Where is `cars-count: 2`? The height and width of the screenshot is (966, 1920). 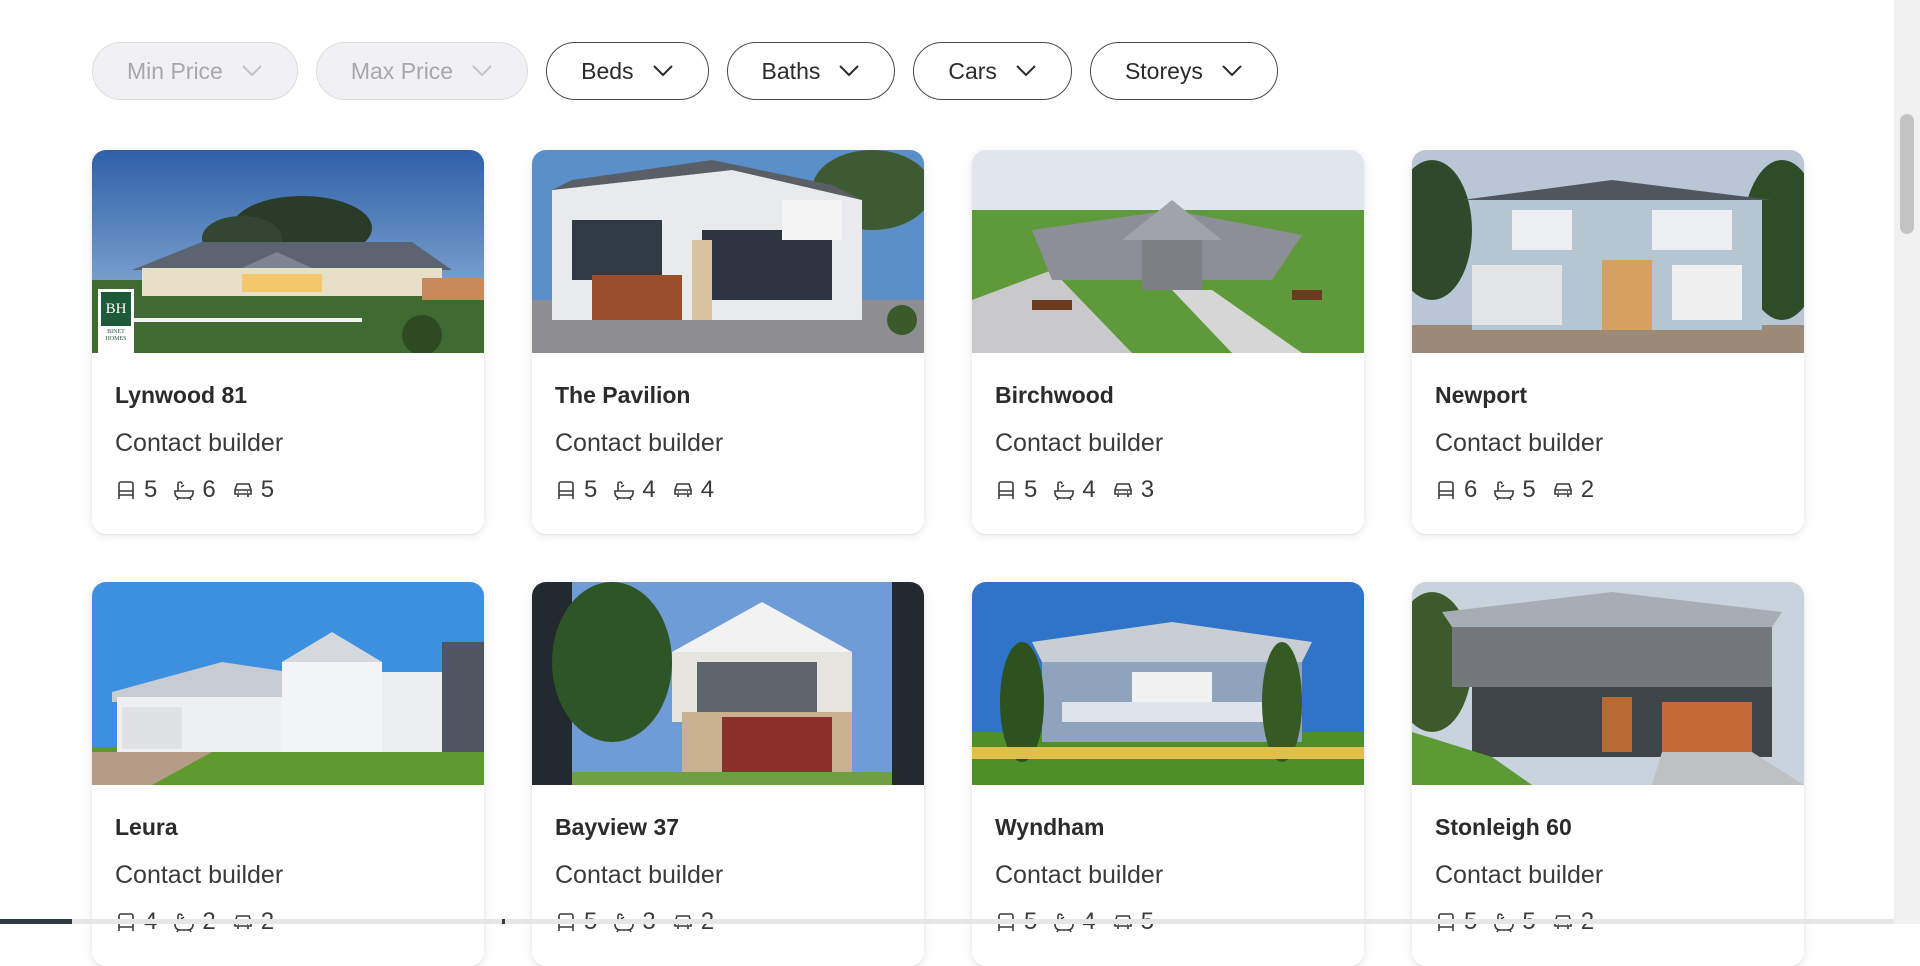 cars-count: 2 is located at coordinates (1587, 489).